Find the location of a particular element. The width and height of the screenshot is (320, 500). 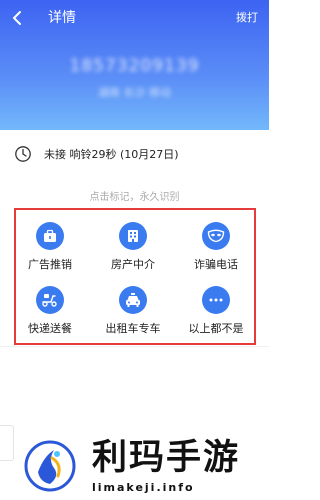

car-icon is located at coordinates (133, 300).